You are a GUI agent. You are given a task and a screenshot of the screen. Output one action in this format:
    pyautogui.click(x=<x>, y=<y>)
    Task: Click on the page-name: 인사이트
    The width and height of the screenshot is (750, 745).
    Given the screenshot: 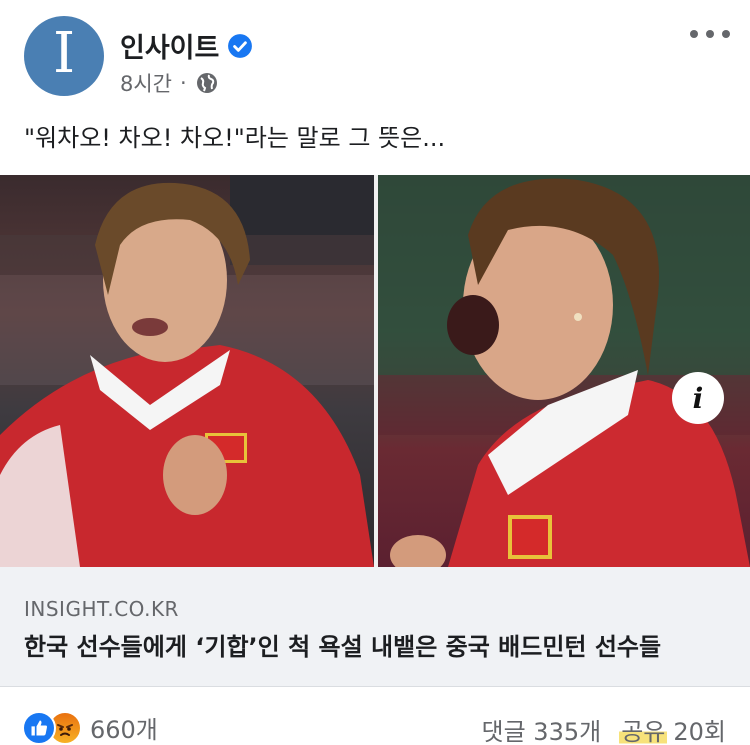 What is the action you would take?
    pyautogui.click(x=186, y=45)
    